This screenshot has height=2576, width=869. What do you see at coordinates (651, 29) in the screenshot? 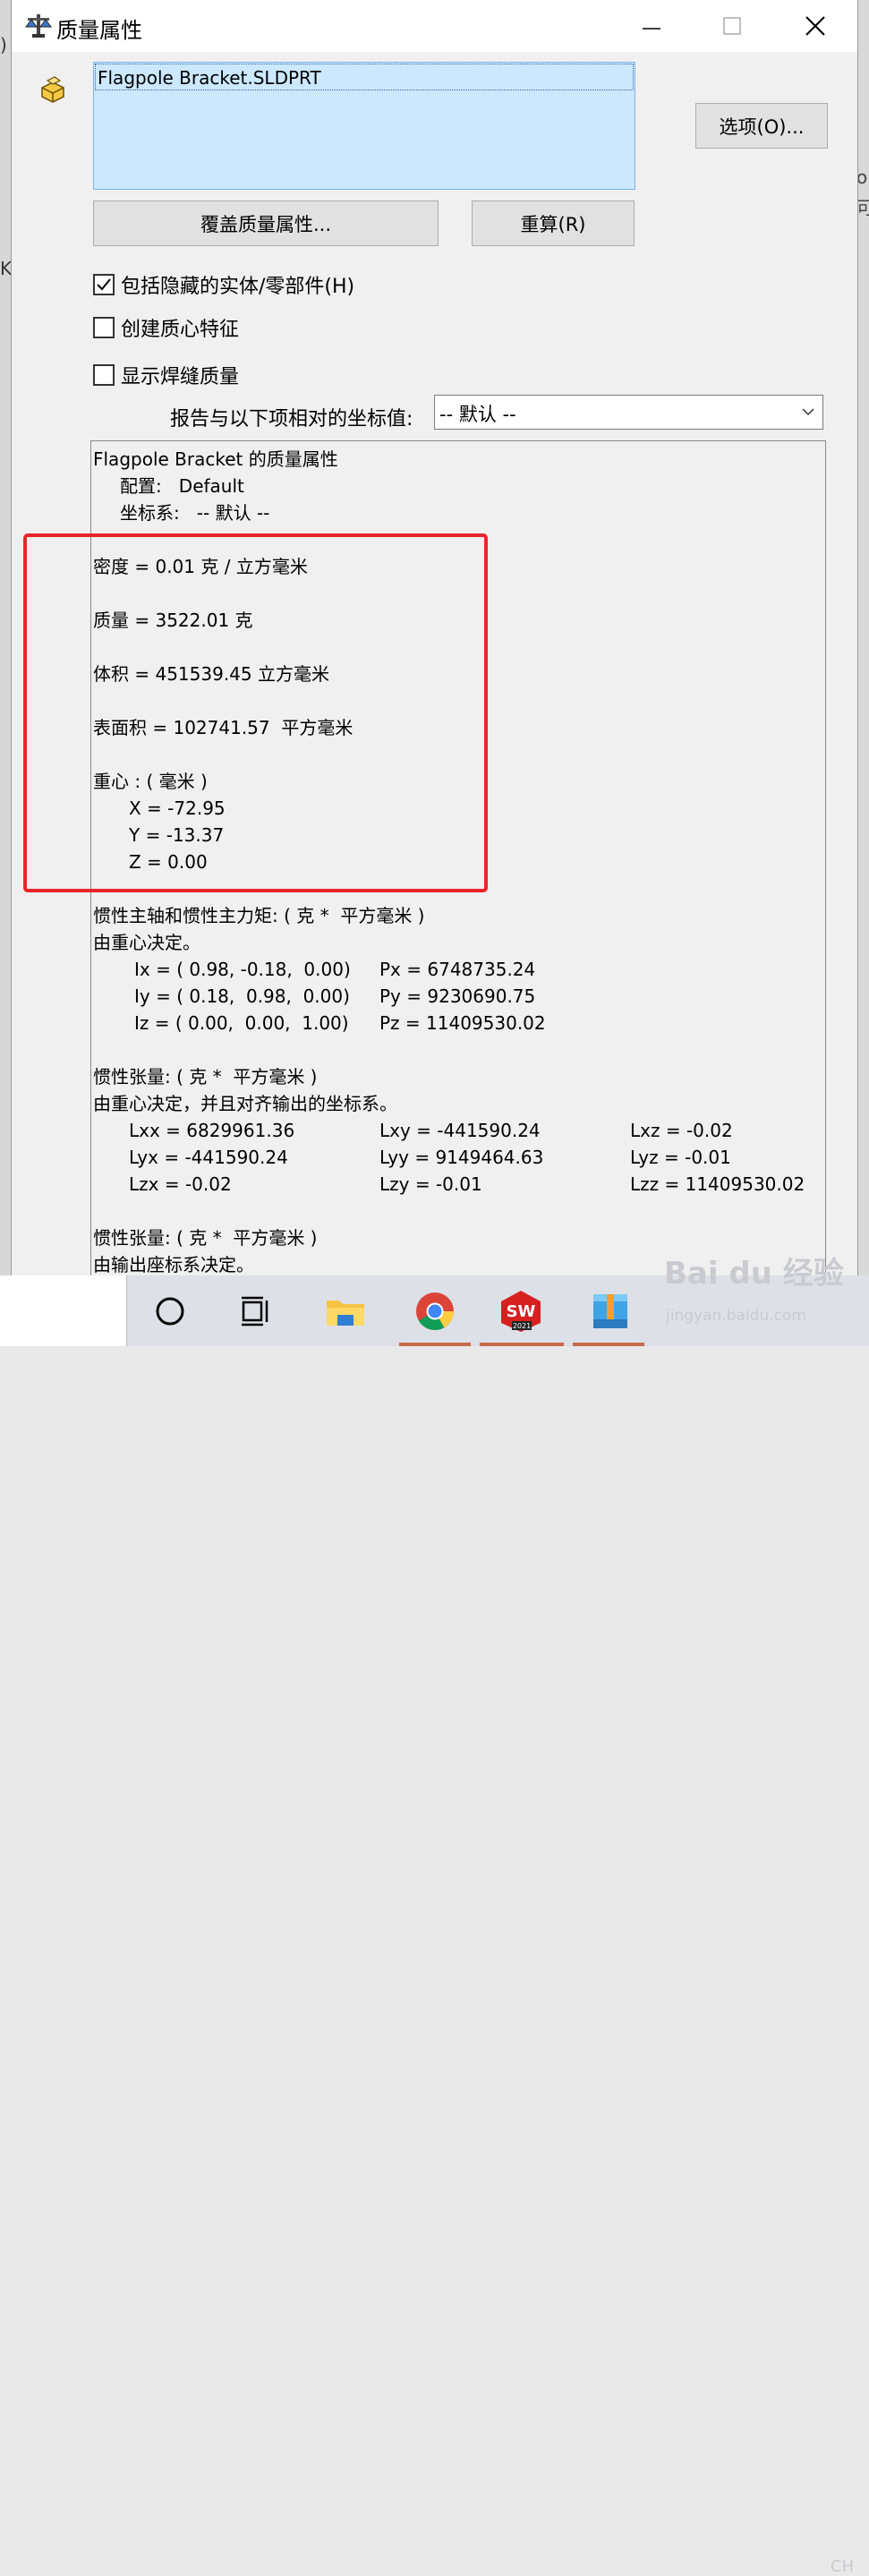
I see `minimize-icon` at bounding box center [651, 29].